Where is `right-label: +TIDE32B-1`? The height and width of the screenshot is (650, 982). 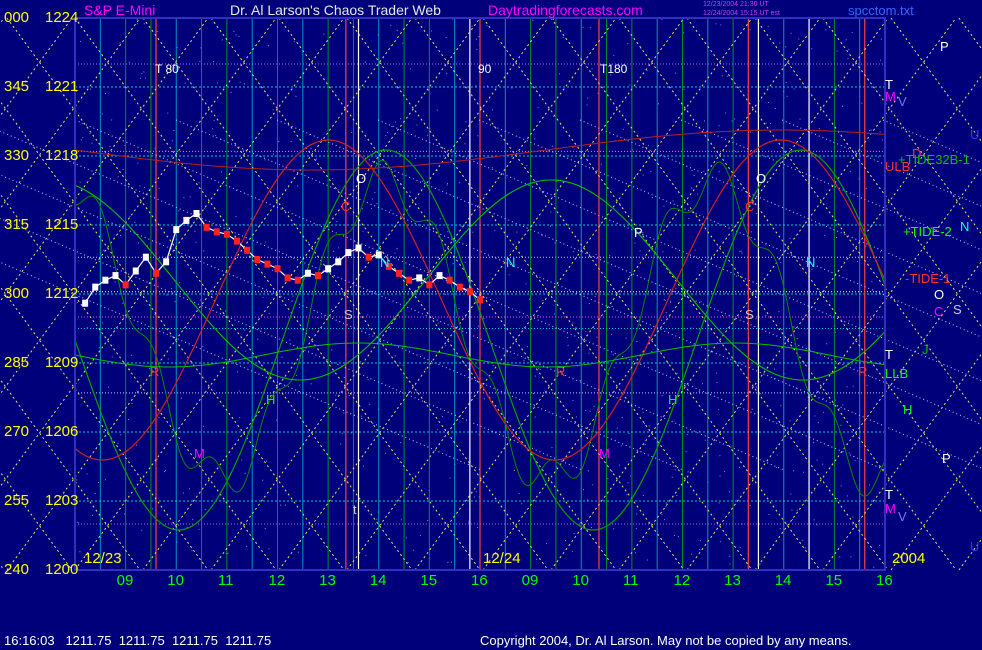 right-label: +TIDE32B-1 is located at coordinates (934, 159).